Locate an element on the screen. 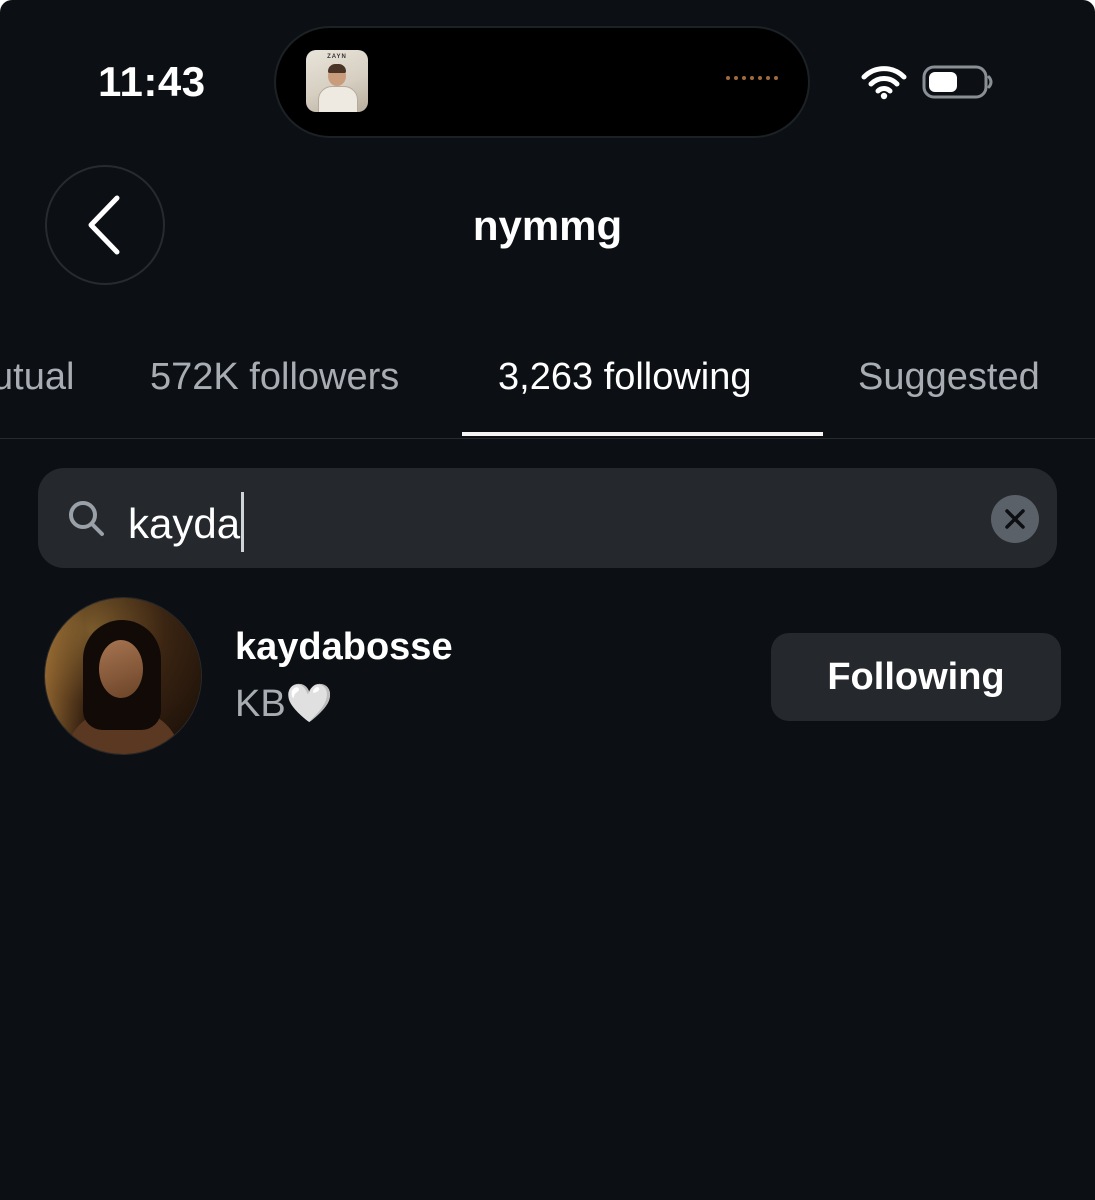  tab-following: 3,263 following is located at coordinates (625, 377).